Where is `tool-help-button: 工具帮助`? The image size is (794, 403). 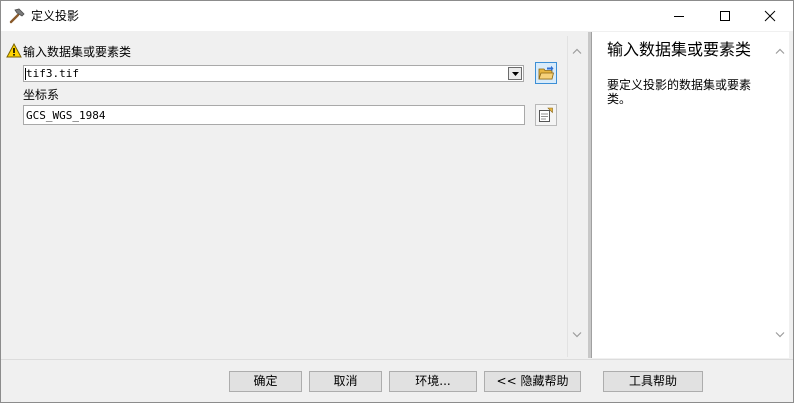 tool-help-button: 工具帮助 is located at coordinates (653, 381).